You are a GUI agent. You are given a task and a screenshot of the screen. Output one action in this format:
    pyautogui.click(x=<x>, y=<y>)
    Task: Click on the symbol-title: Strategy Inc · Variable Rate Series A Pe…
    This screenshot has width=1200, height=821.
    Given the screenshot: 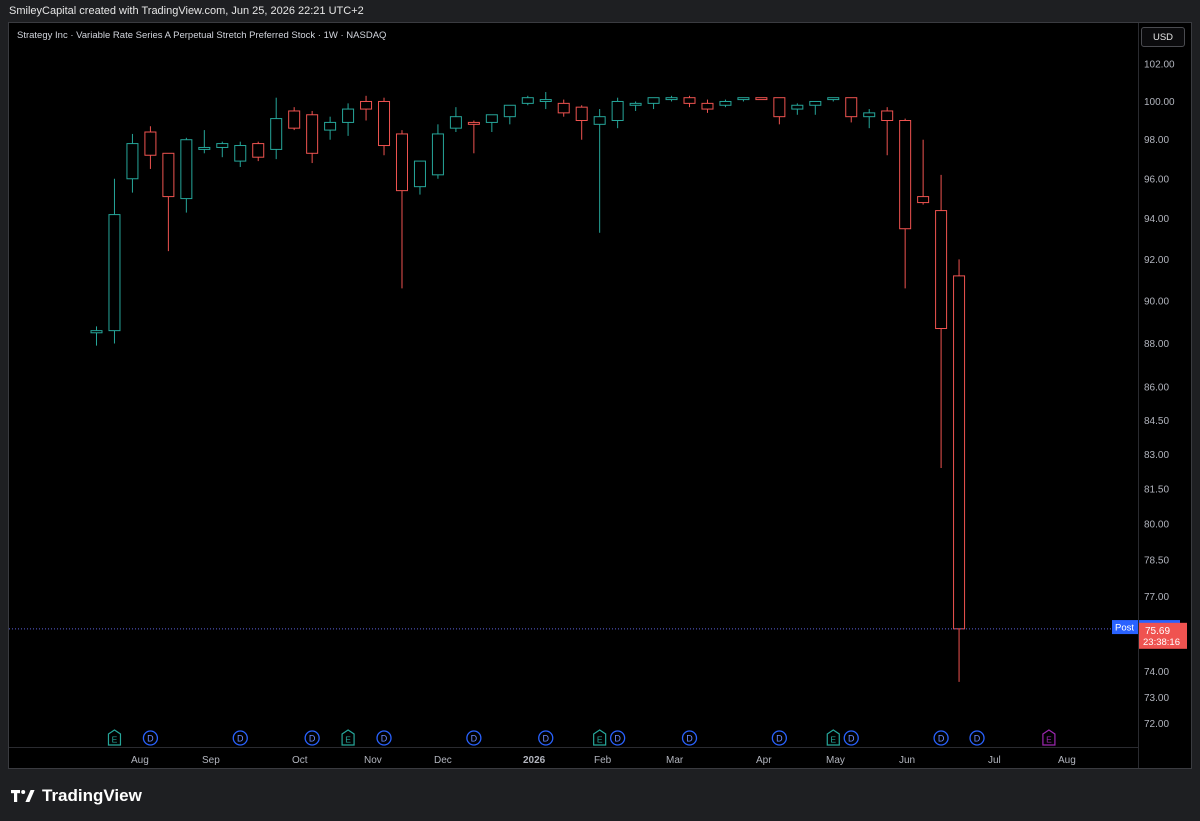 What is the action you would take?
    pyautogui.click(x=202, y=35)
    